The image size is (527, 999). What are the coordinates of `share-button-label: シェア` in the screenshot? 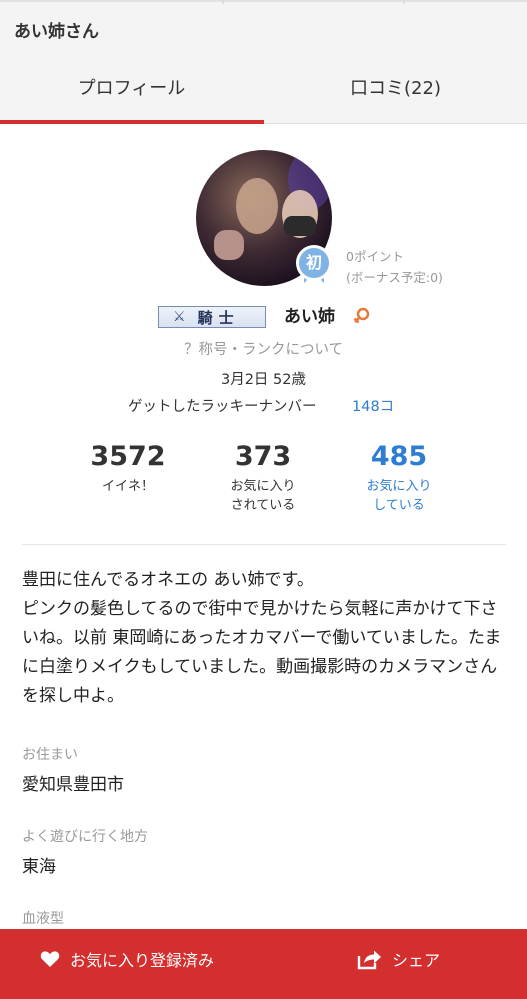 It's located at (416, 960).